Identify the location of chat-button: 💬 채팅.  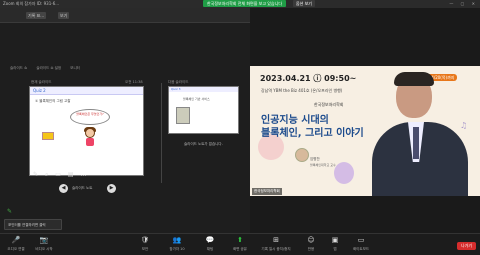
(210, 244).